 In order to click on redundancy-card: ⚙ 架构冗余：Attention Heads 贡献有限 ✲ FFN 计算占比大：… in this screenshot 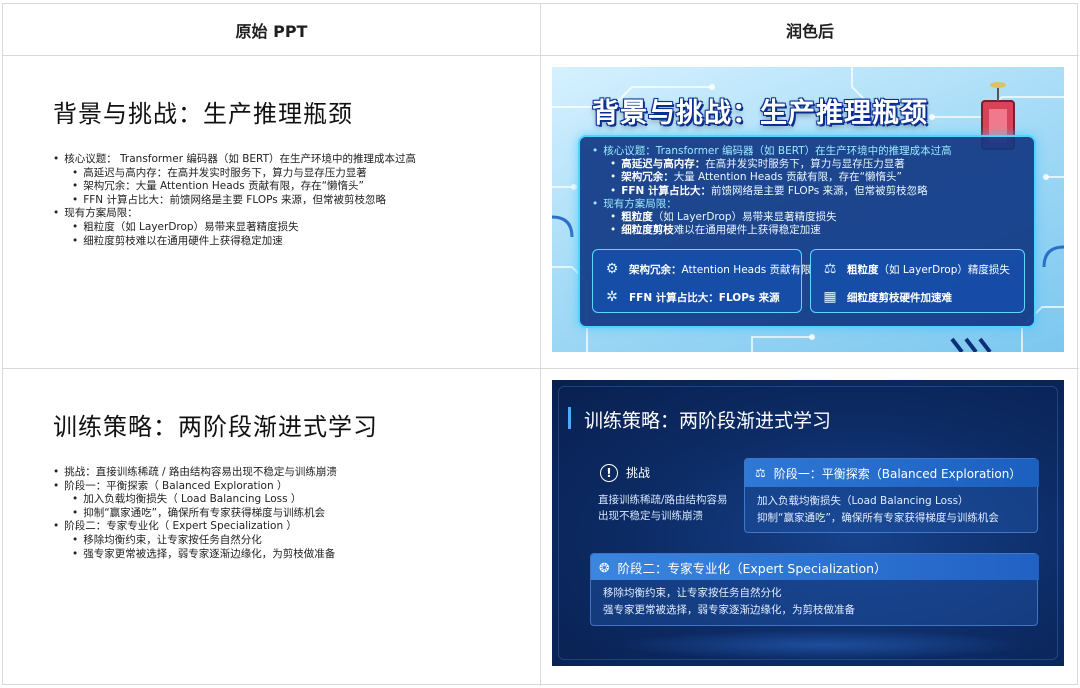, I will do `click(702, 281)`.